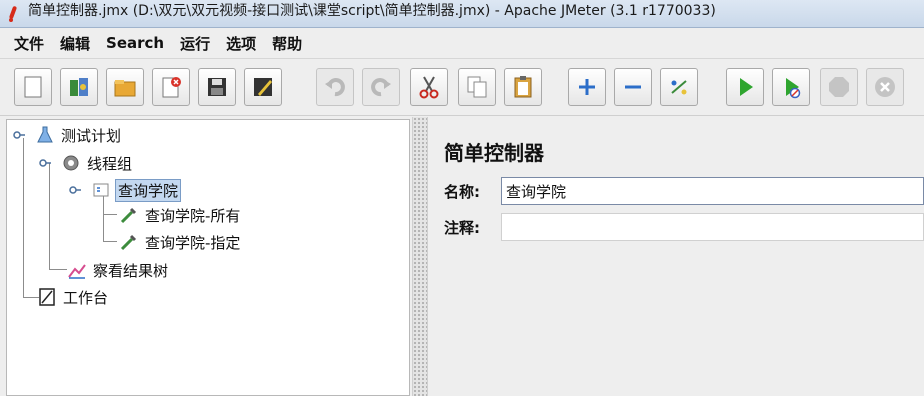 This screenshot has width=924, height=396. I want to click on toggle-button, so click(679, 87).